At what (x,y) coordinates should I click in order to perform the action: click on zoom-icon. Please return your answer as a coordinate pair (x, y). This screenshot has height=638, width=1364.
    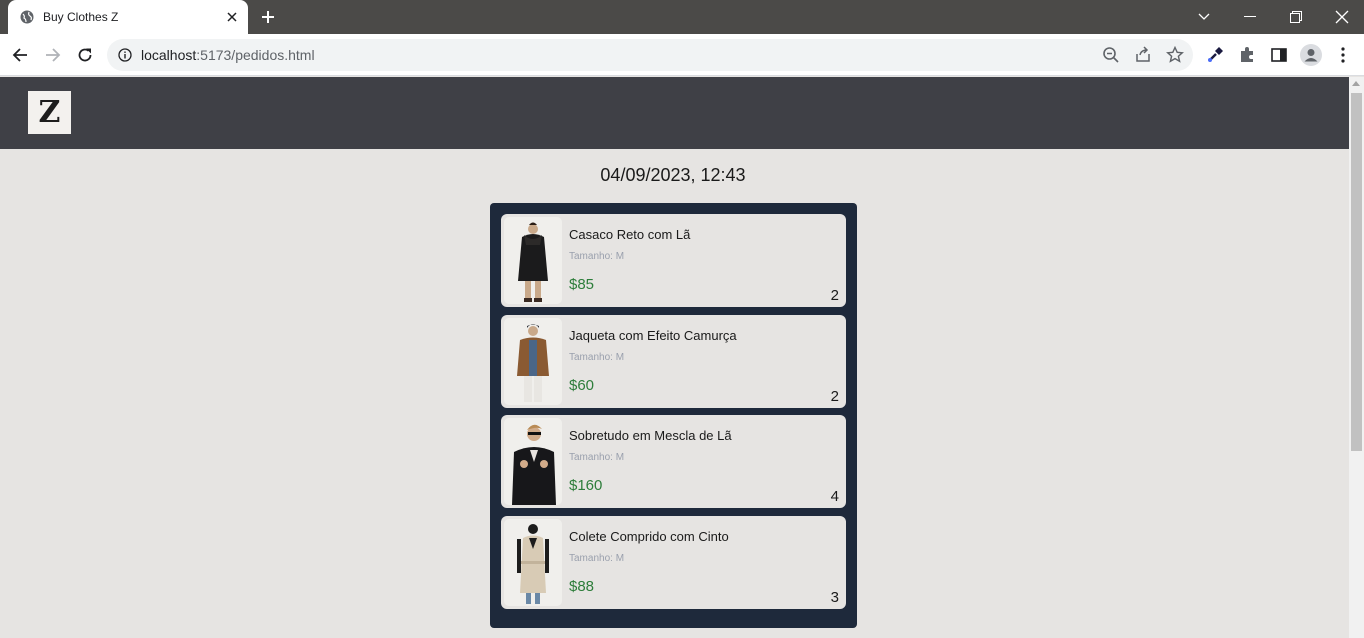
    Looking at the image, I should click on (1111, 55).